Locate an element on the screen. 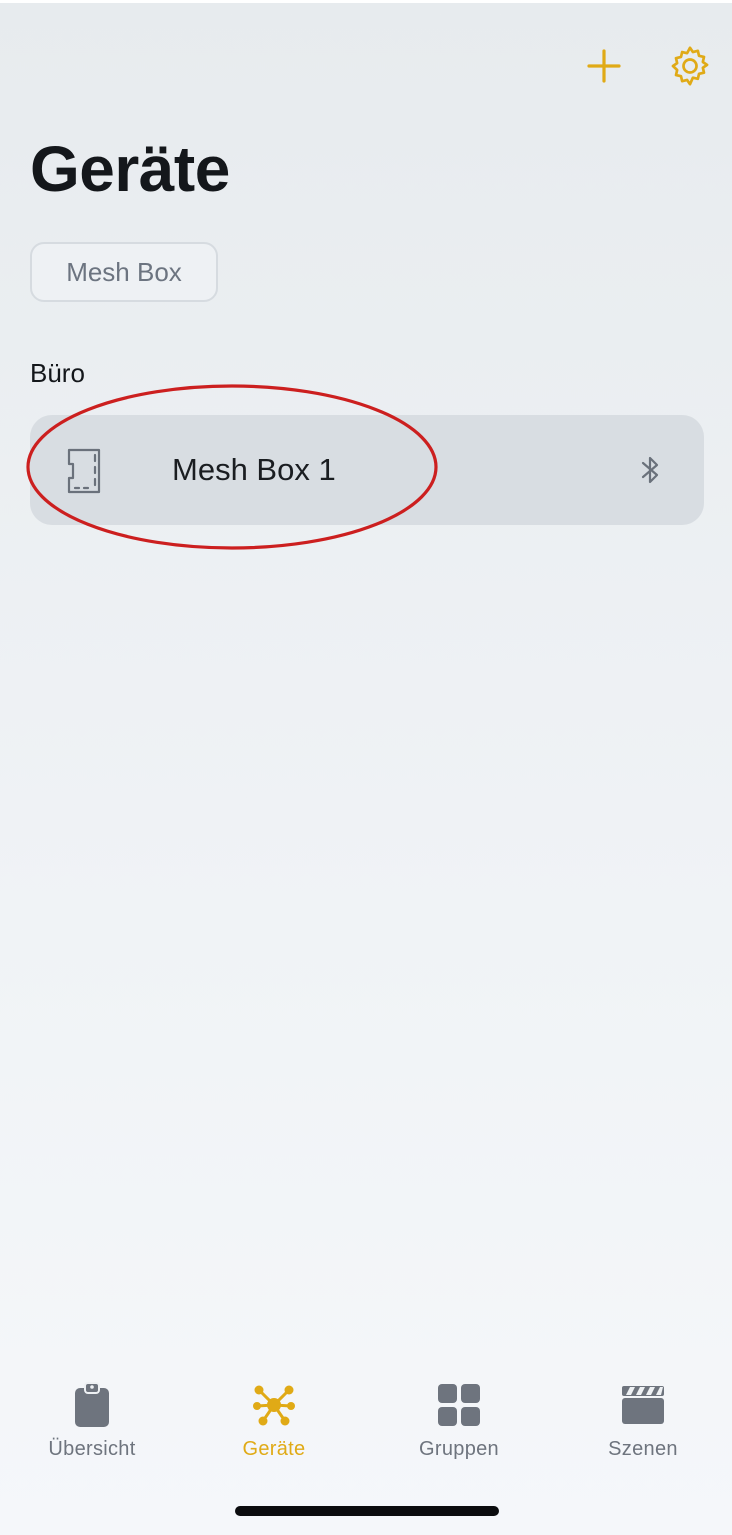  tab-szenen: Szenen is located at coordinates (641, 1416).